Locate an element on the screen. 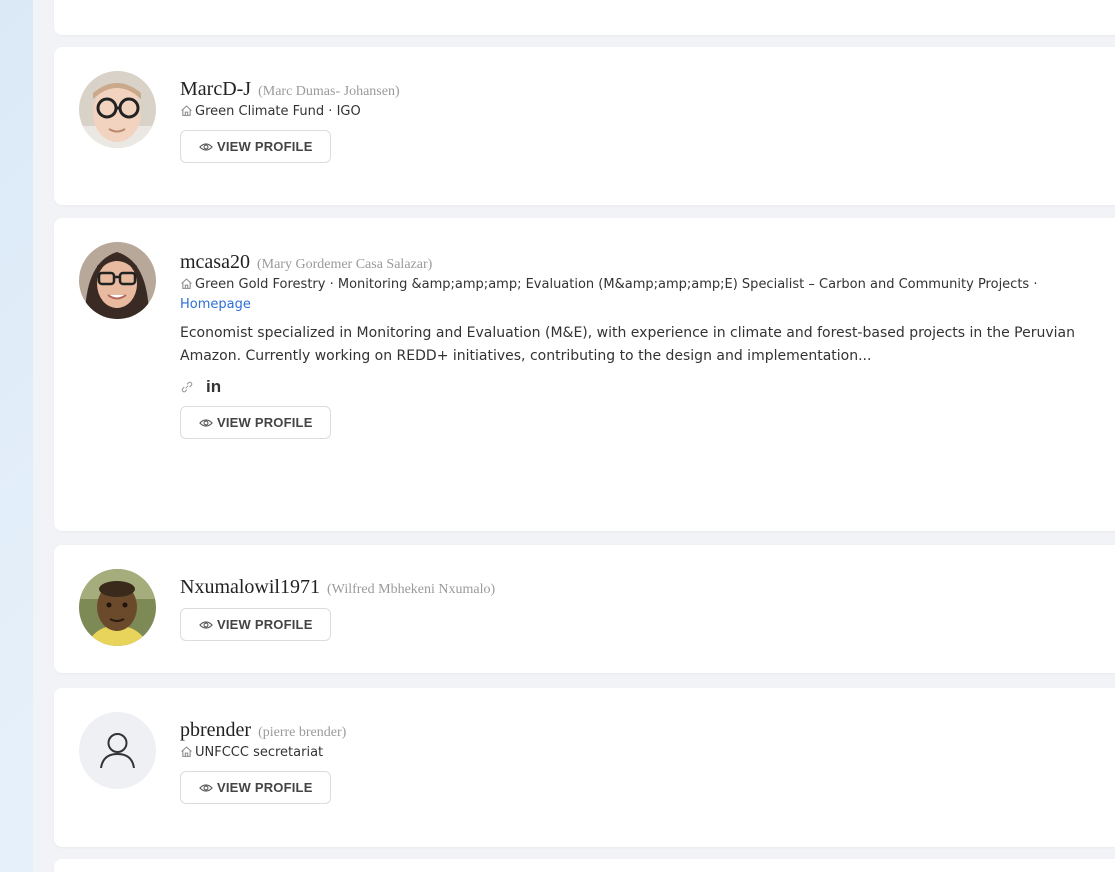  member-name-line: mcasa20 (Mary Gordemer Casa Salazar) is located at coordinates (632, 262).